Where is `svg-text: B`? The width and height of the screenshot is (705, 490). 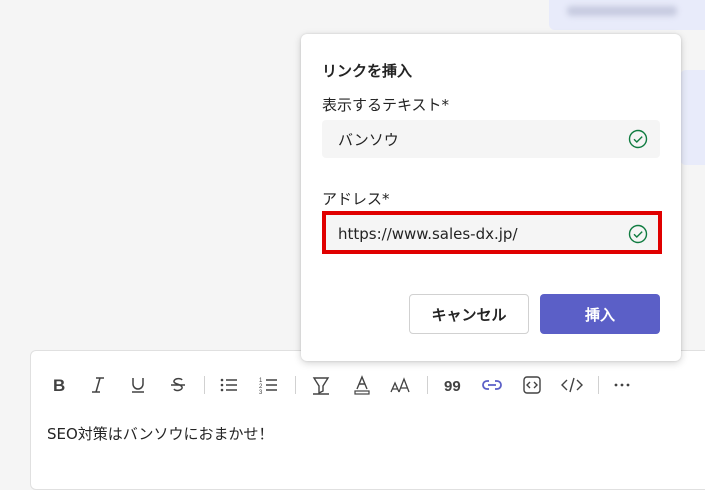 svg-text: B is located at coordinates (59, 385).